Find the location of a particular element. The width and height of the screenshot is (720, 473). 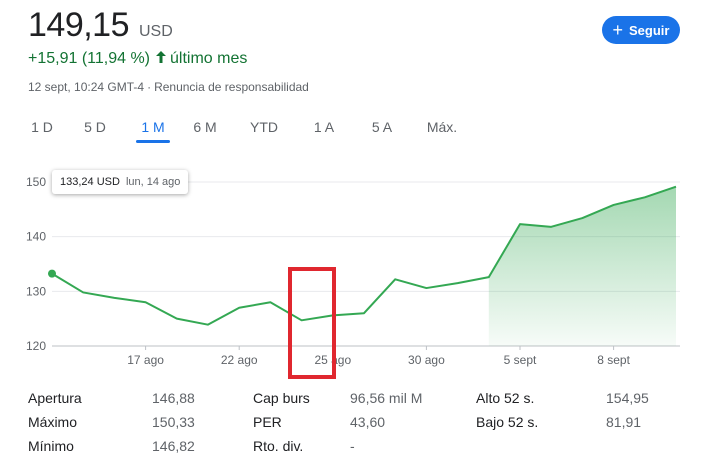

tab-label: 5 D is located at coordinates (95, 127).